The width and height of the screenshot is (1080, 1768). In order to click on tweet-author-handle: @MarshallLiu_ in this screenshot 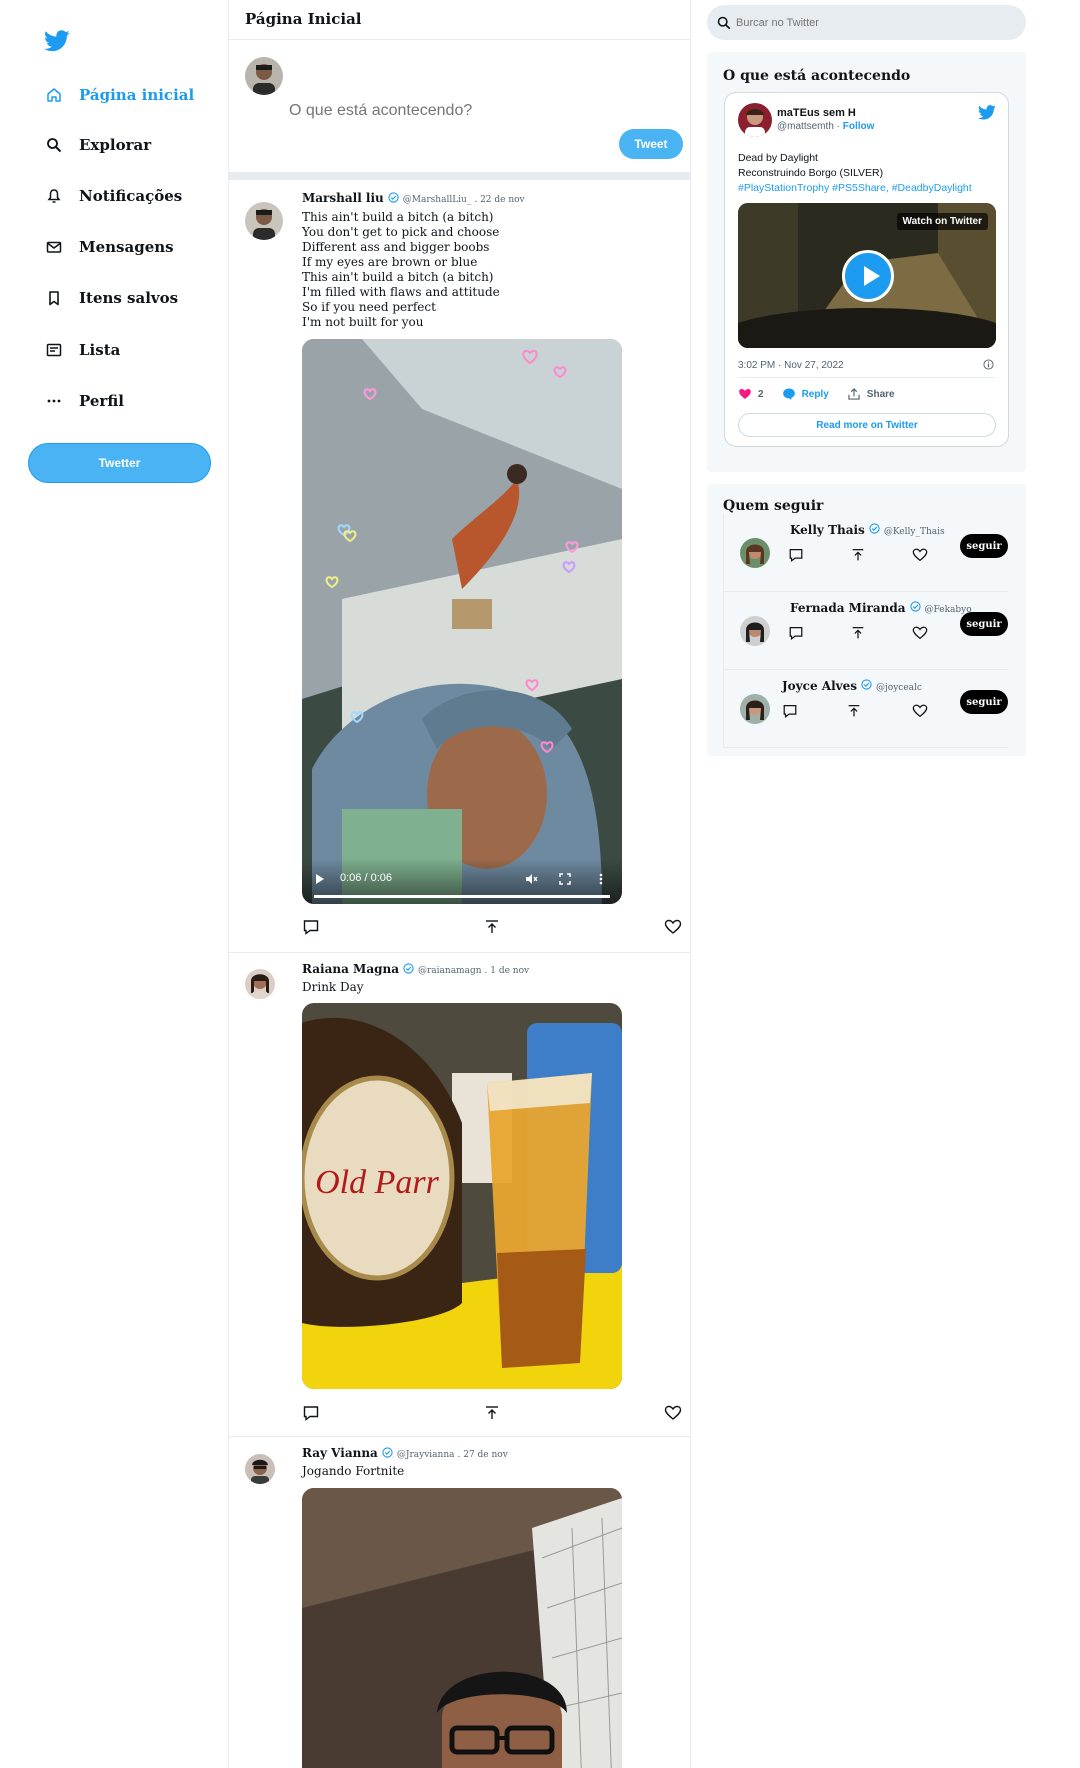, I will do `click(437, 200)`.